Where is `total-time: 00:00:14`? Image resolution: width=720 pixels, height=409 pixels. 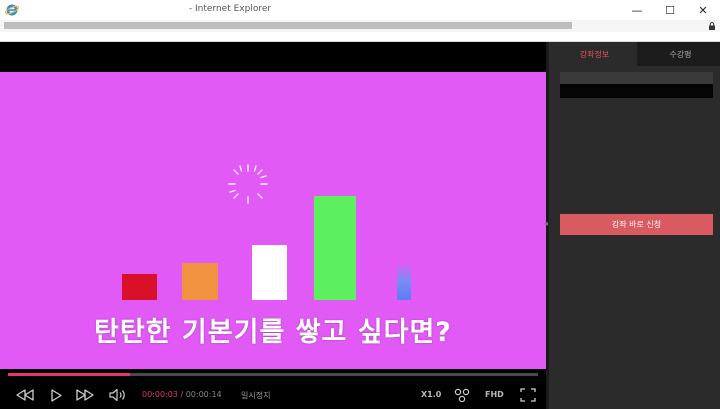
total-time: 00:00:14 is located at coordinates (203, 394).